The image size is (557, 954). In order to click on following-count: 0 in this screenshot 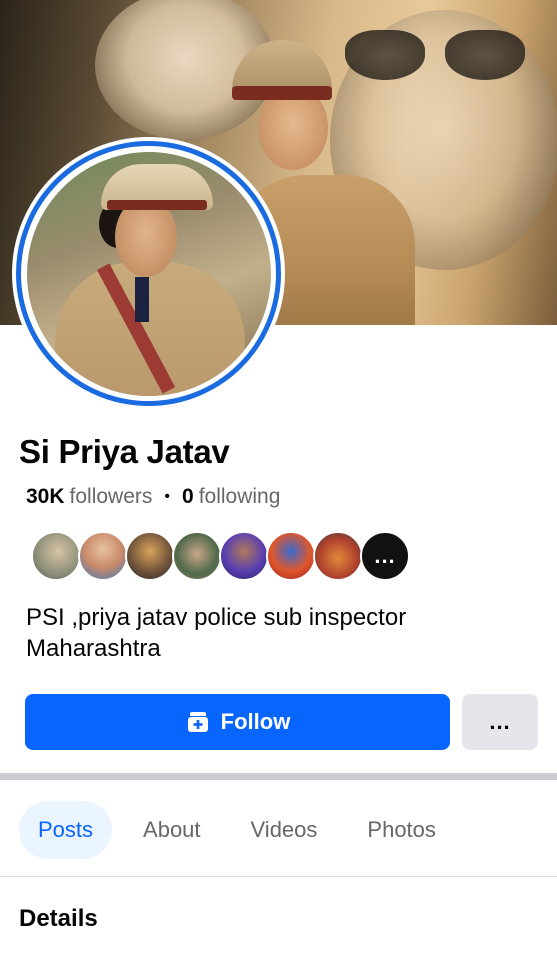, I will do `click(188, 497)`.